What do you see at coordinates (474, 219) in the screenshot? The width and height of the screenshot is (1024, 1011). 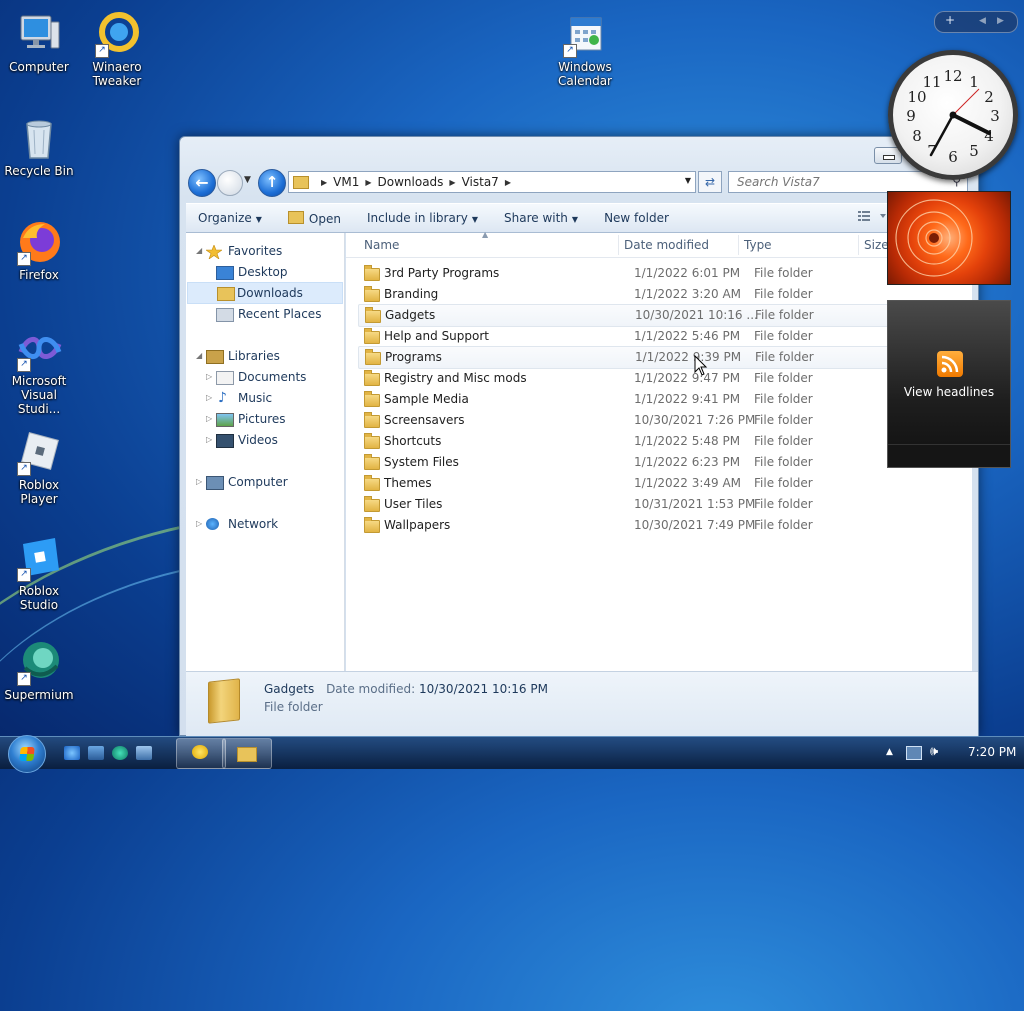 I see `chevron-down-icon: ▼` at bounding box center [474, 219].